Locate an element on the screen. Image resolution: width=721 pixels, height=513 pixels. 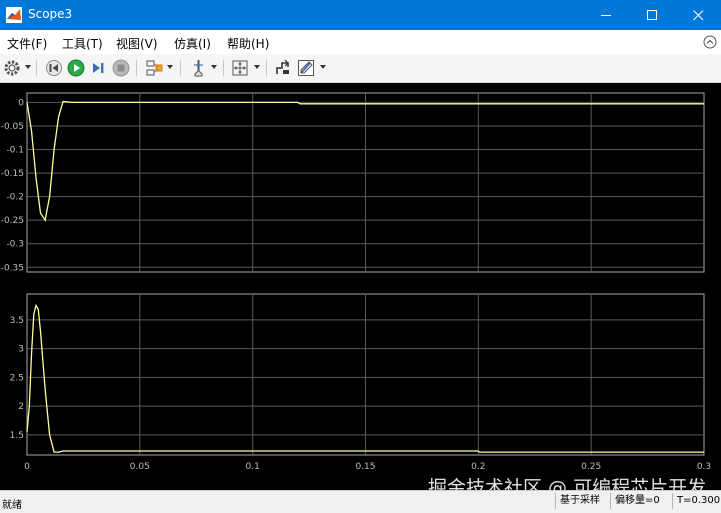
x-tick-label: 0.2 is located at coordinates (478, 467).